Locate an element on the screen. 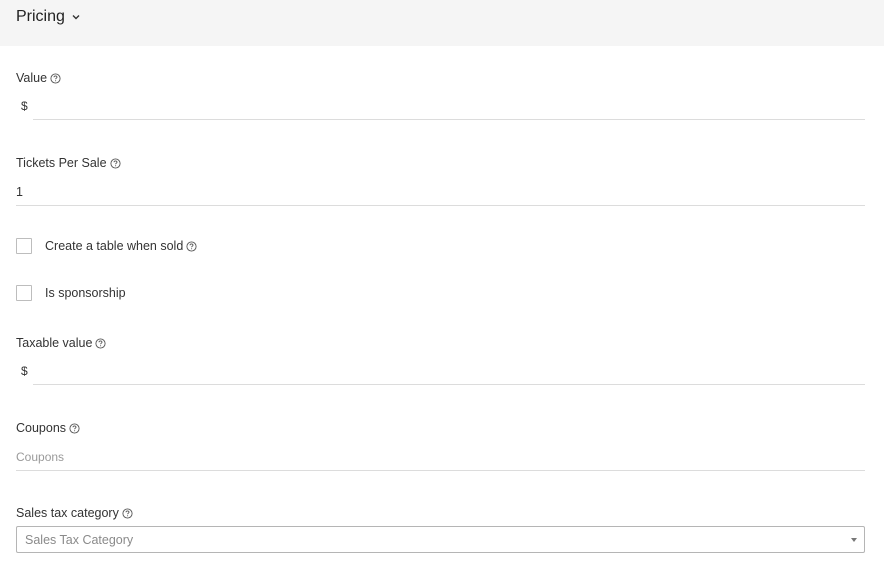  sponsorship-row: Is sponsorship is located at coordinates (71, 293).